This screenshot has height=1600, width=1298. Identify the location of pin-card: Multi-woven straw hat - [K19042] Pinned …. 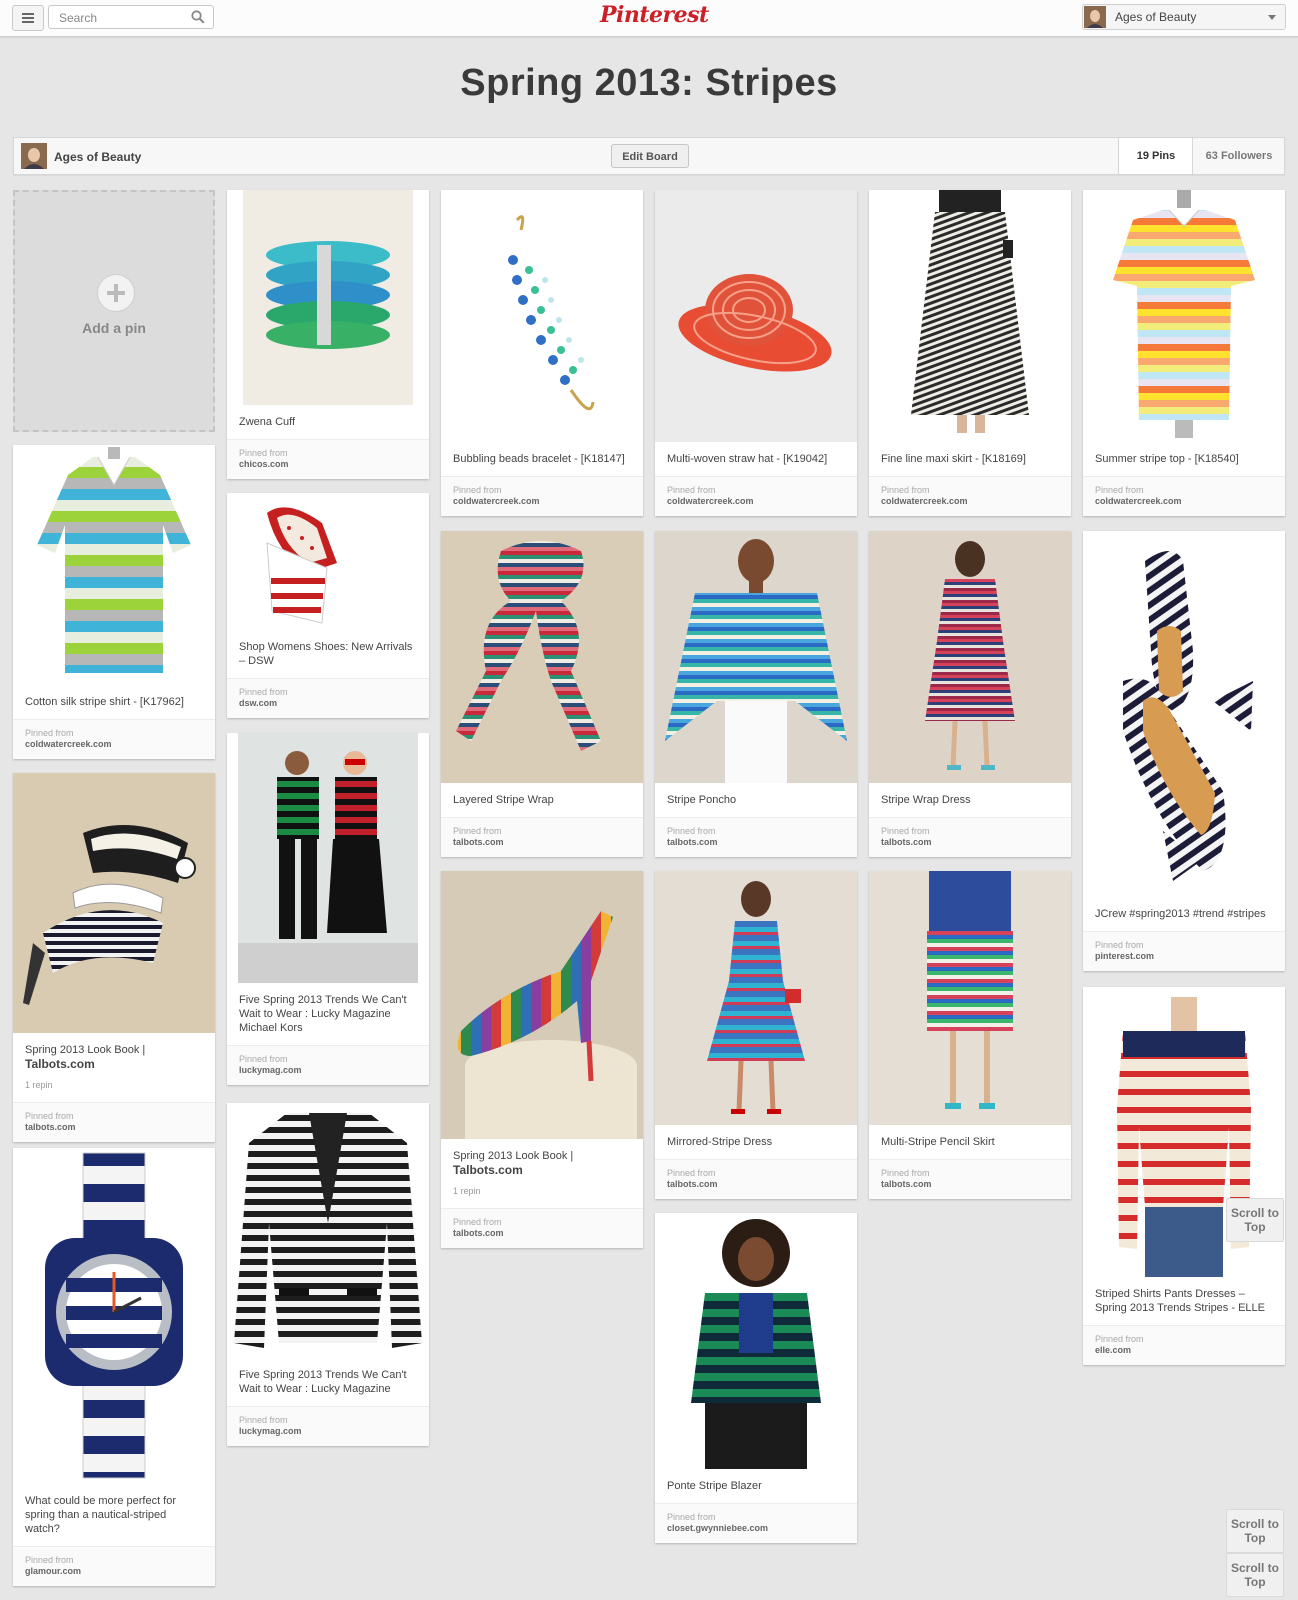
(756, 353).